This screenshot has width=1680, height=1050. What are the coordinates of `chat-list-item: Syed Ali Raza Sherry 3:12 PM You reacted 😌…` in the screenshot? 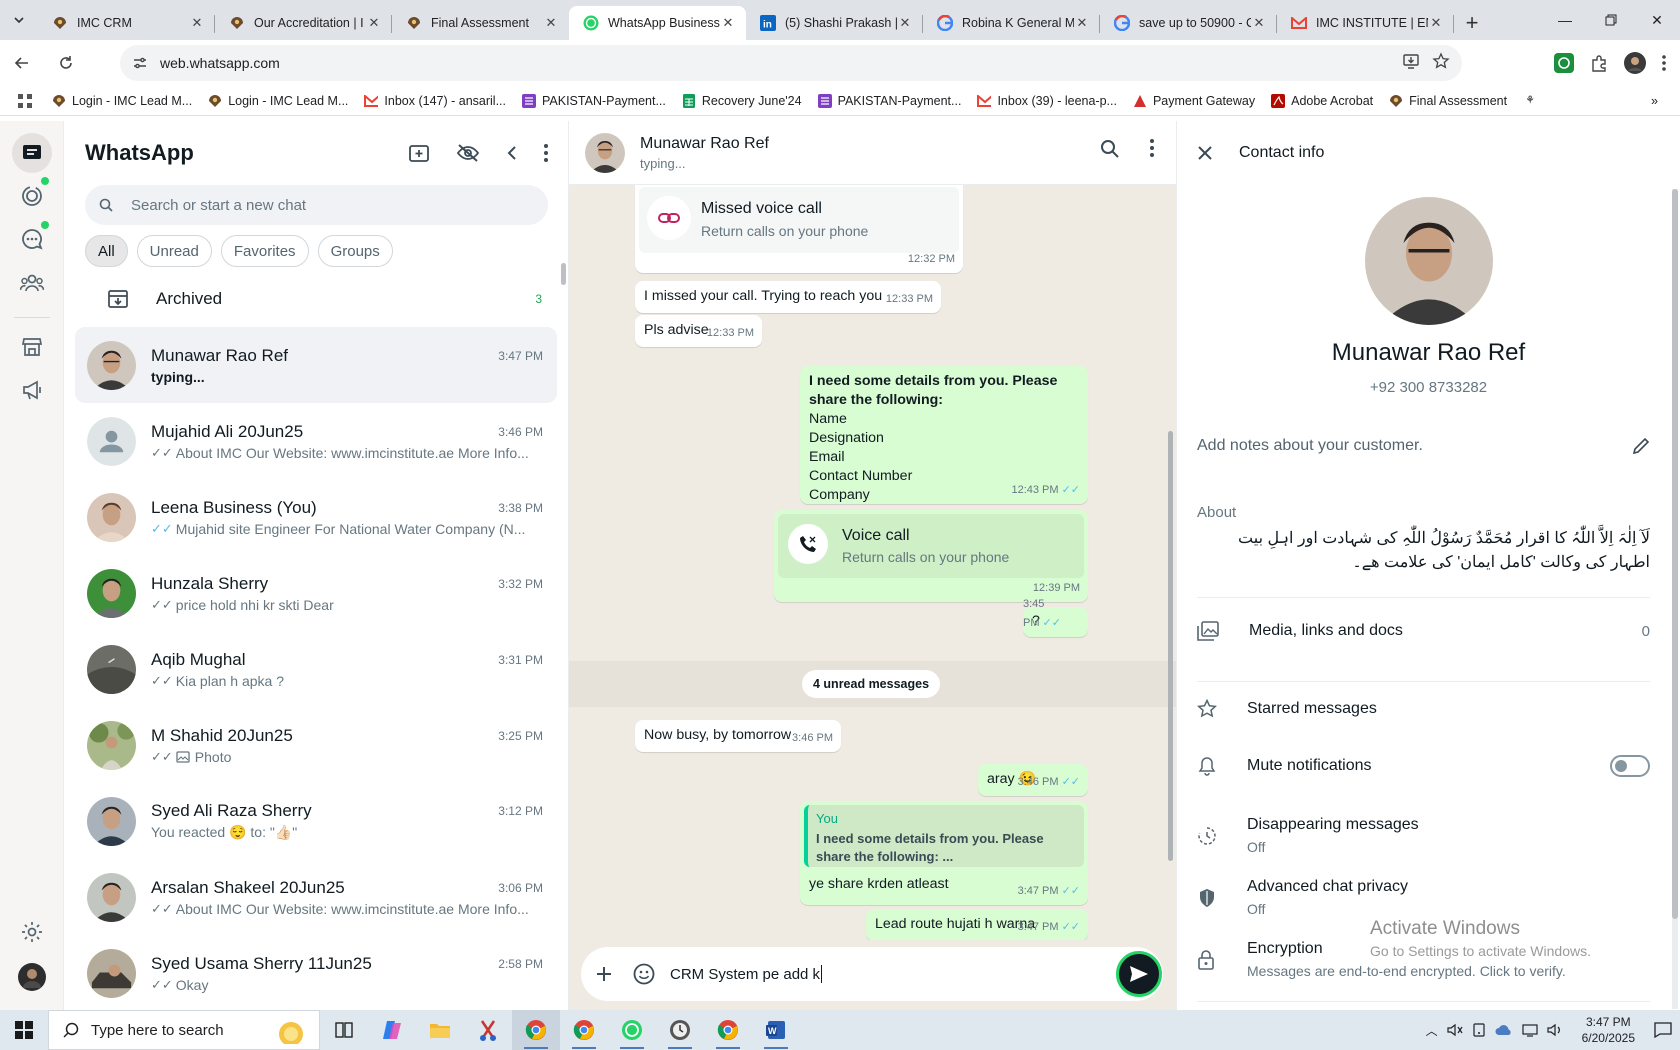 It's located at (316, 821).